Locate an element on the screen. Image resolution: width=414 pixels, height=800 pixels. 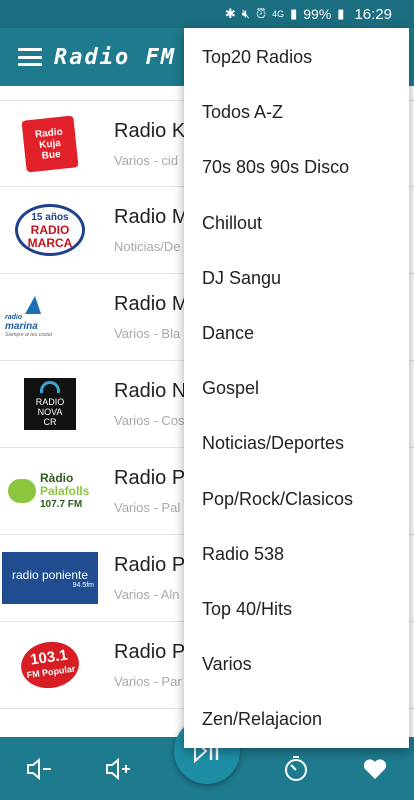
menu-item-radio538: Radio 538 is located at coordinates (296, 554).